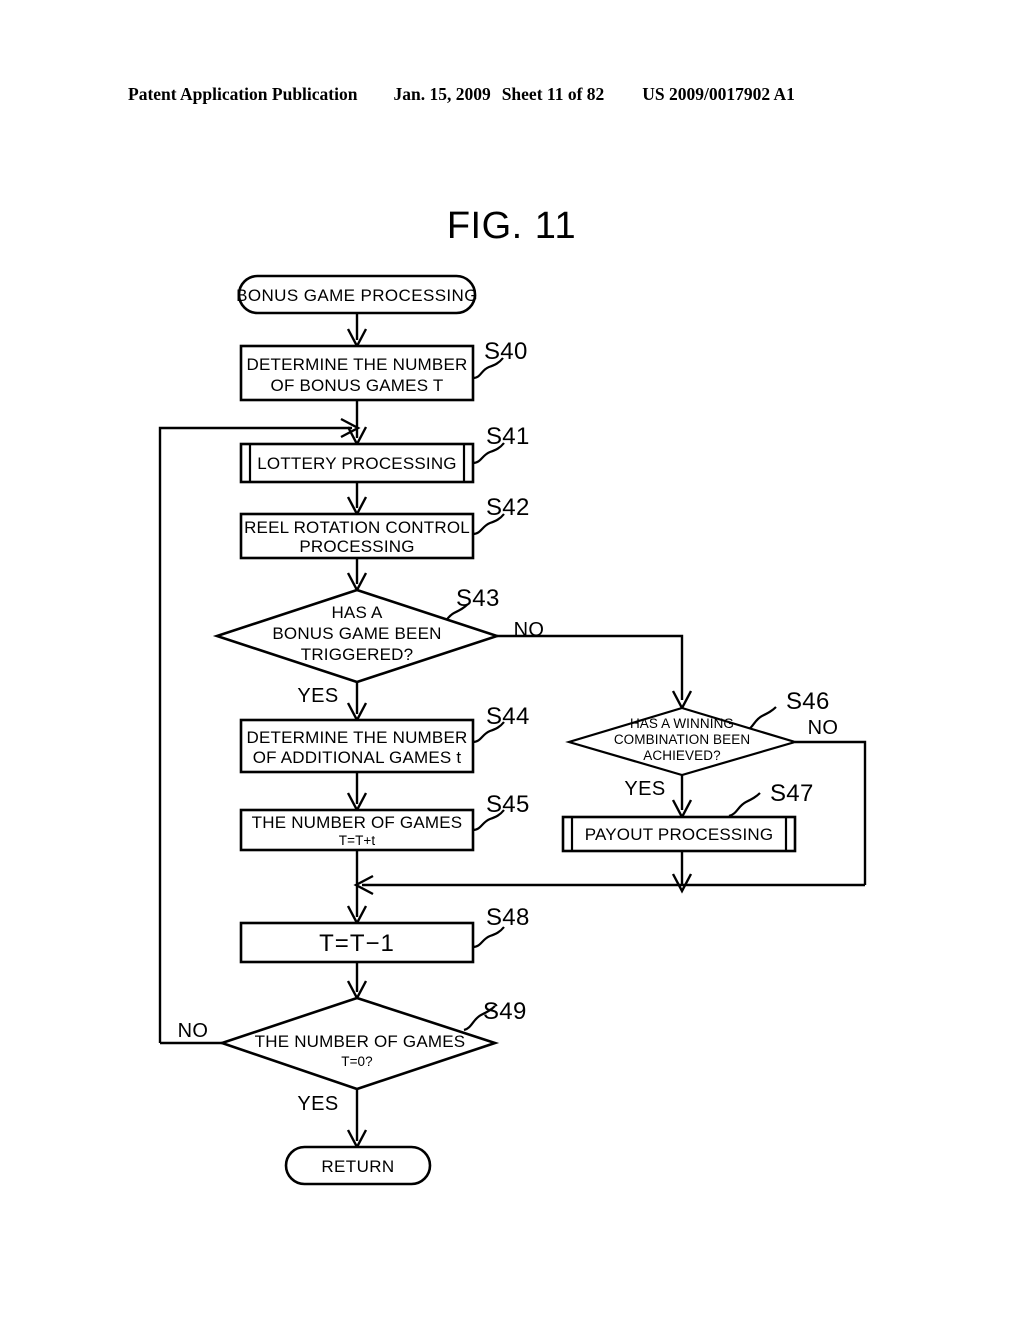 Image resolution: width=1024 pixels, height=1320 pixels. What do you see at coordinates (508, 436) in the screenshot?
I see `s41-step-label: S41` at bounding box center [508, 436].